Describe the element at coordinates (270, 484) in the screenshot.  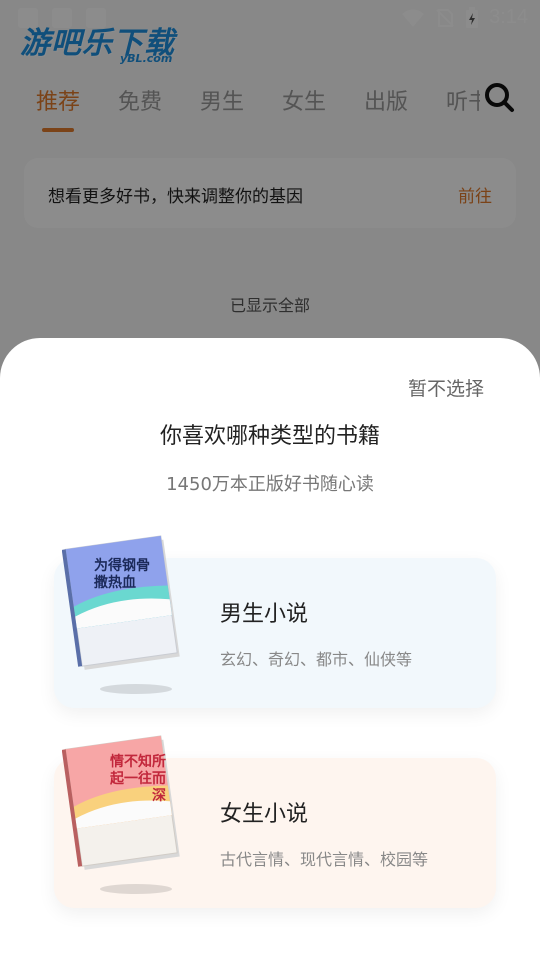
I see `sheet-subtitle: 1450万本正版好书随心读` at that location.